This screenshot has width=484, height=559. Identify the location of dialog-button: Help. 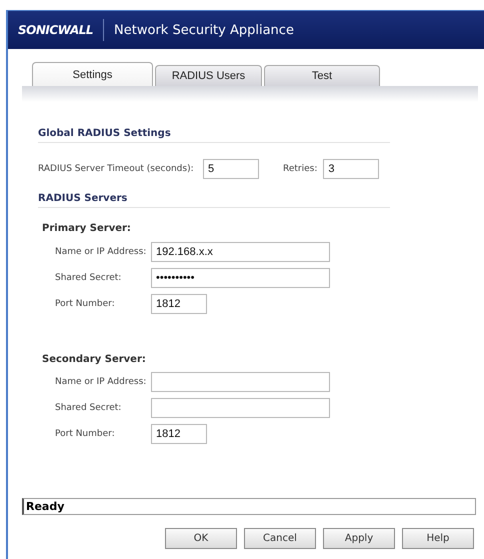
(438, 538).